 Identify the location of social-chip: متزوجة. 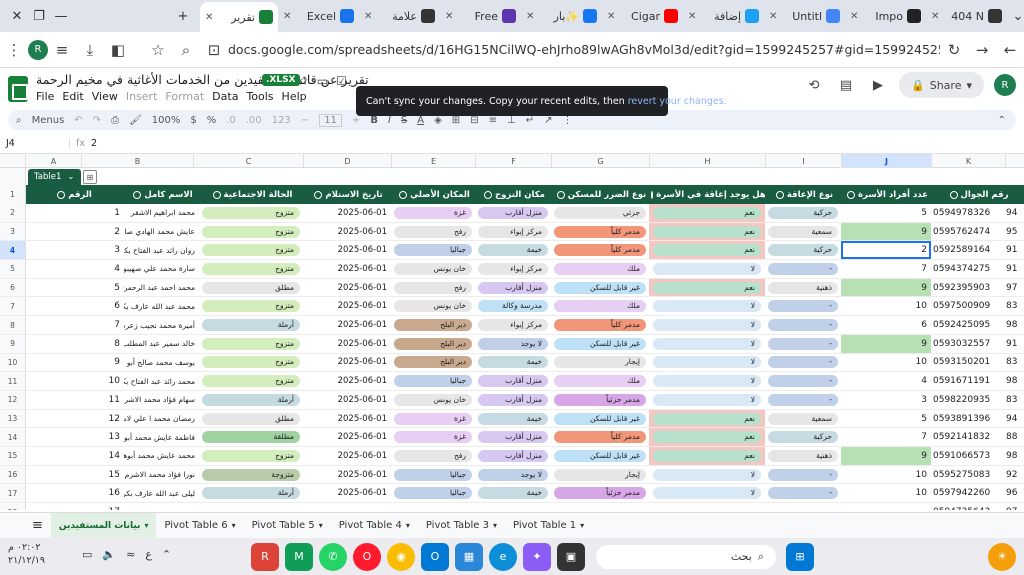
(251, 474).